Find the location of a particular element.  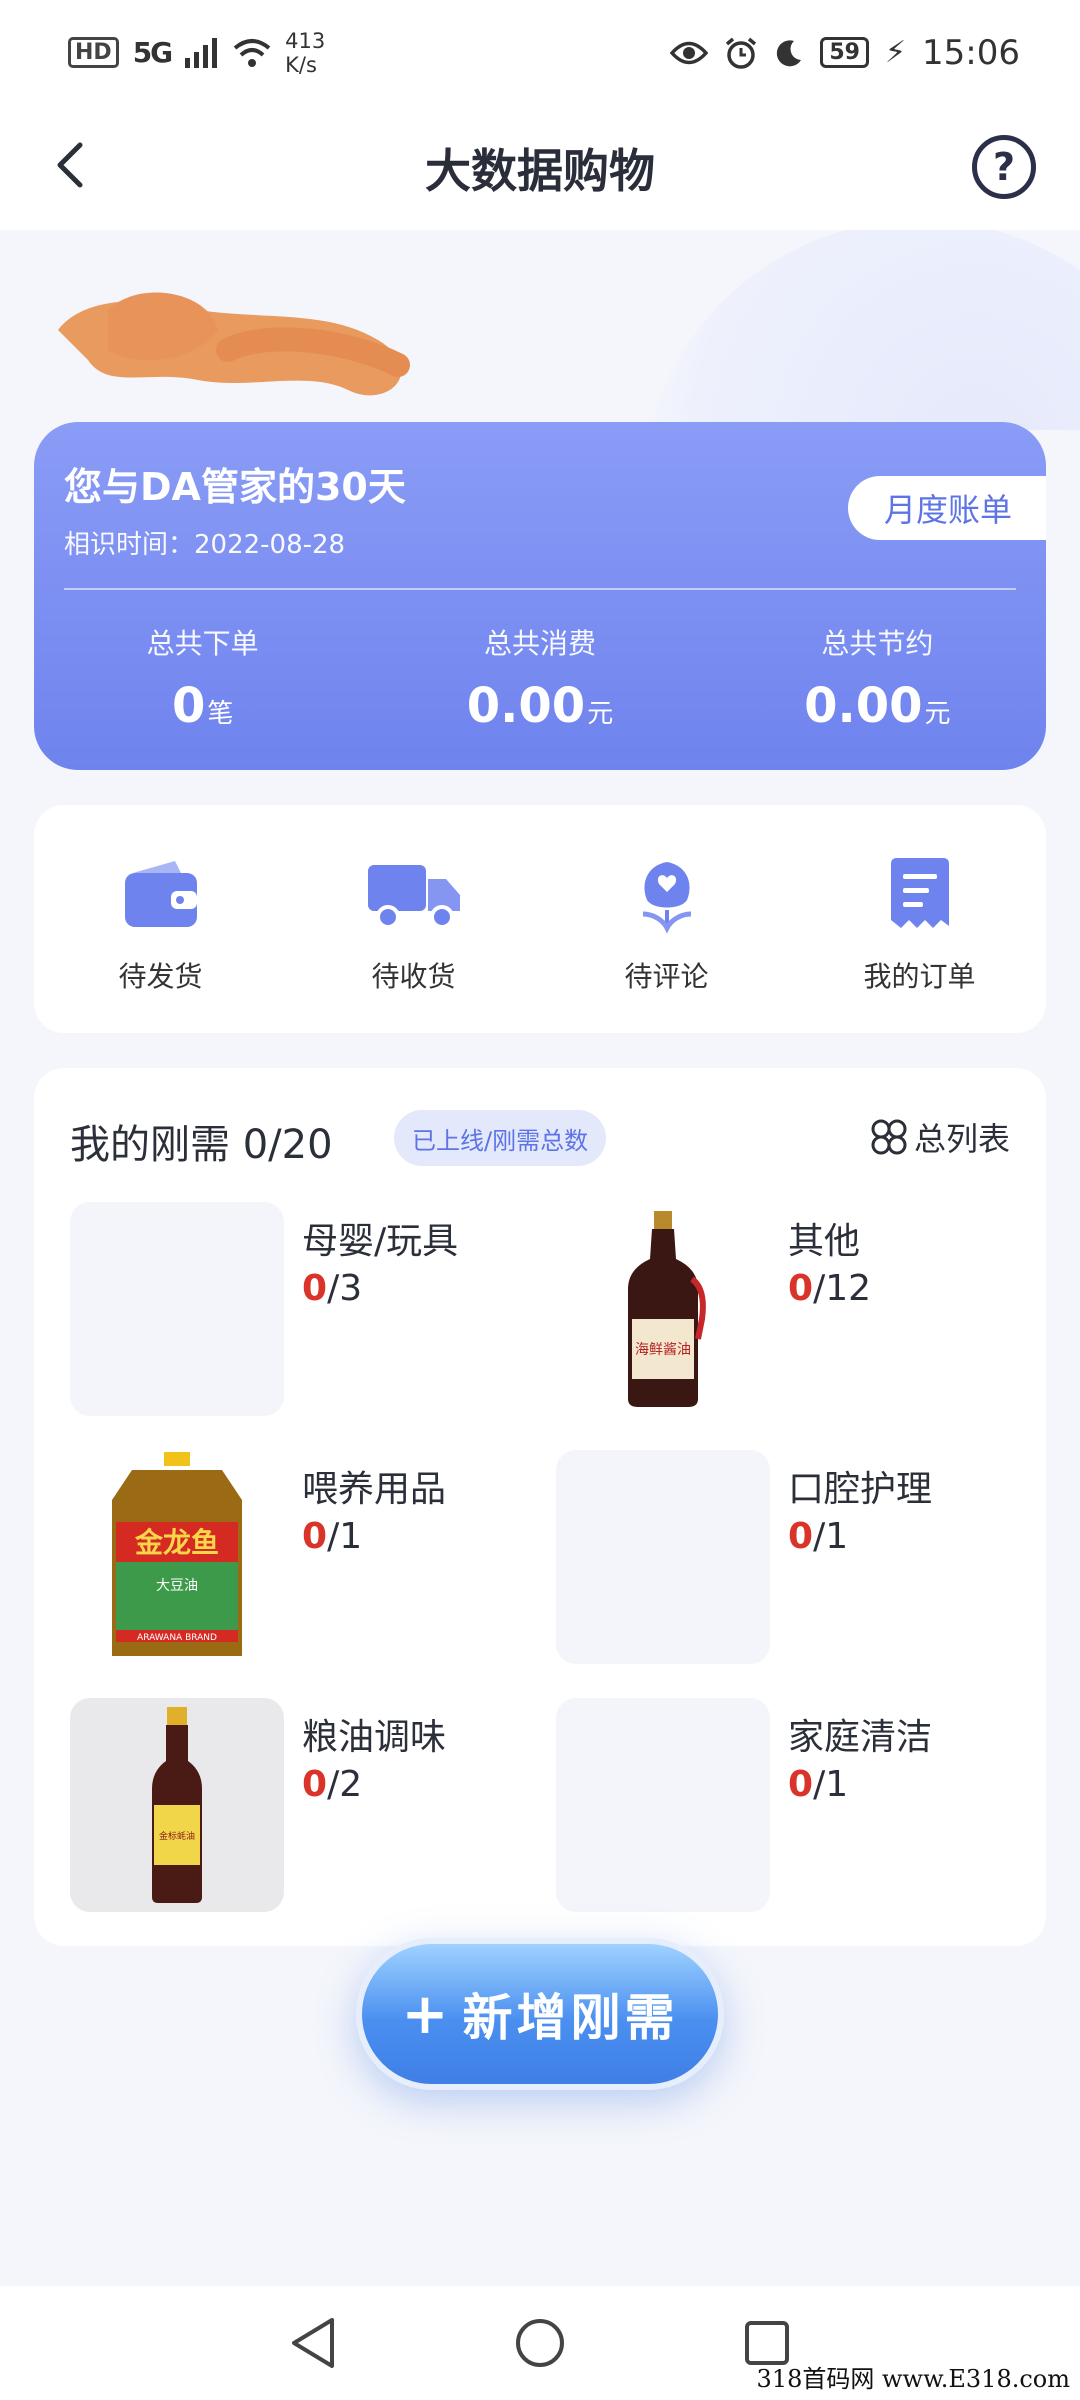

svg-text: 海鲜酱油 is located at coordinates (663, 1350).